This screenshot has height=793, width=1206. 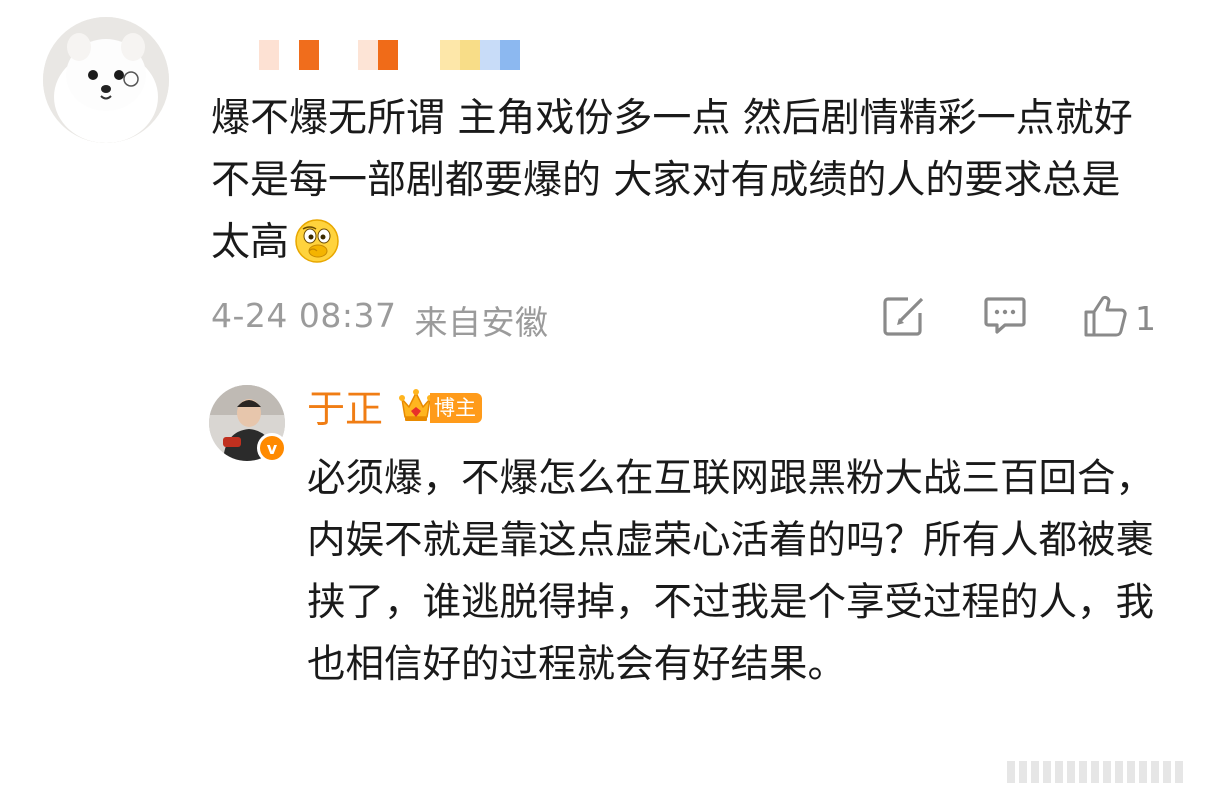 I want to click on pomeranian-avatar-image, so click(x=106, y=80).